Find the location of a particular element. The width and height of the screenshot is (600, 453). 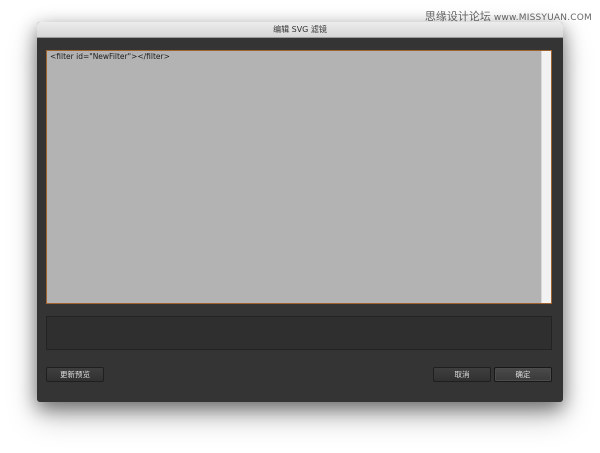

dialog-title: 编辑 SVG 滤镜 is located at coordinates (300, 29).